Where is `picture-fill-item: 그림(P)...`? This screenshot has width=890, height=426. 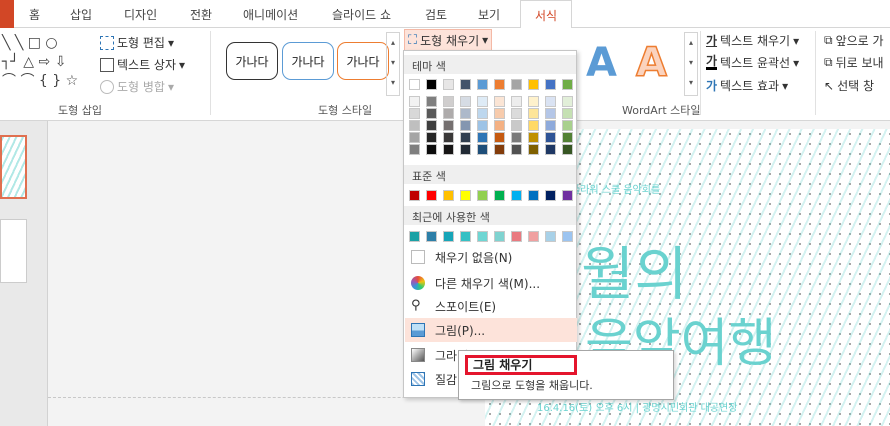 picture-fill-item: 그림(P)... is located at coordinates (491, 330).